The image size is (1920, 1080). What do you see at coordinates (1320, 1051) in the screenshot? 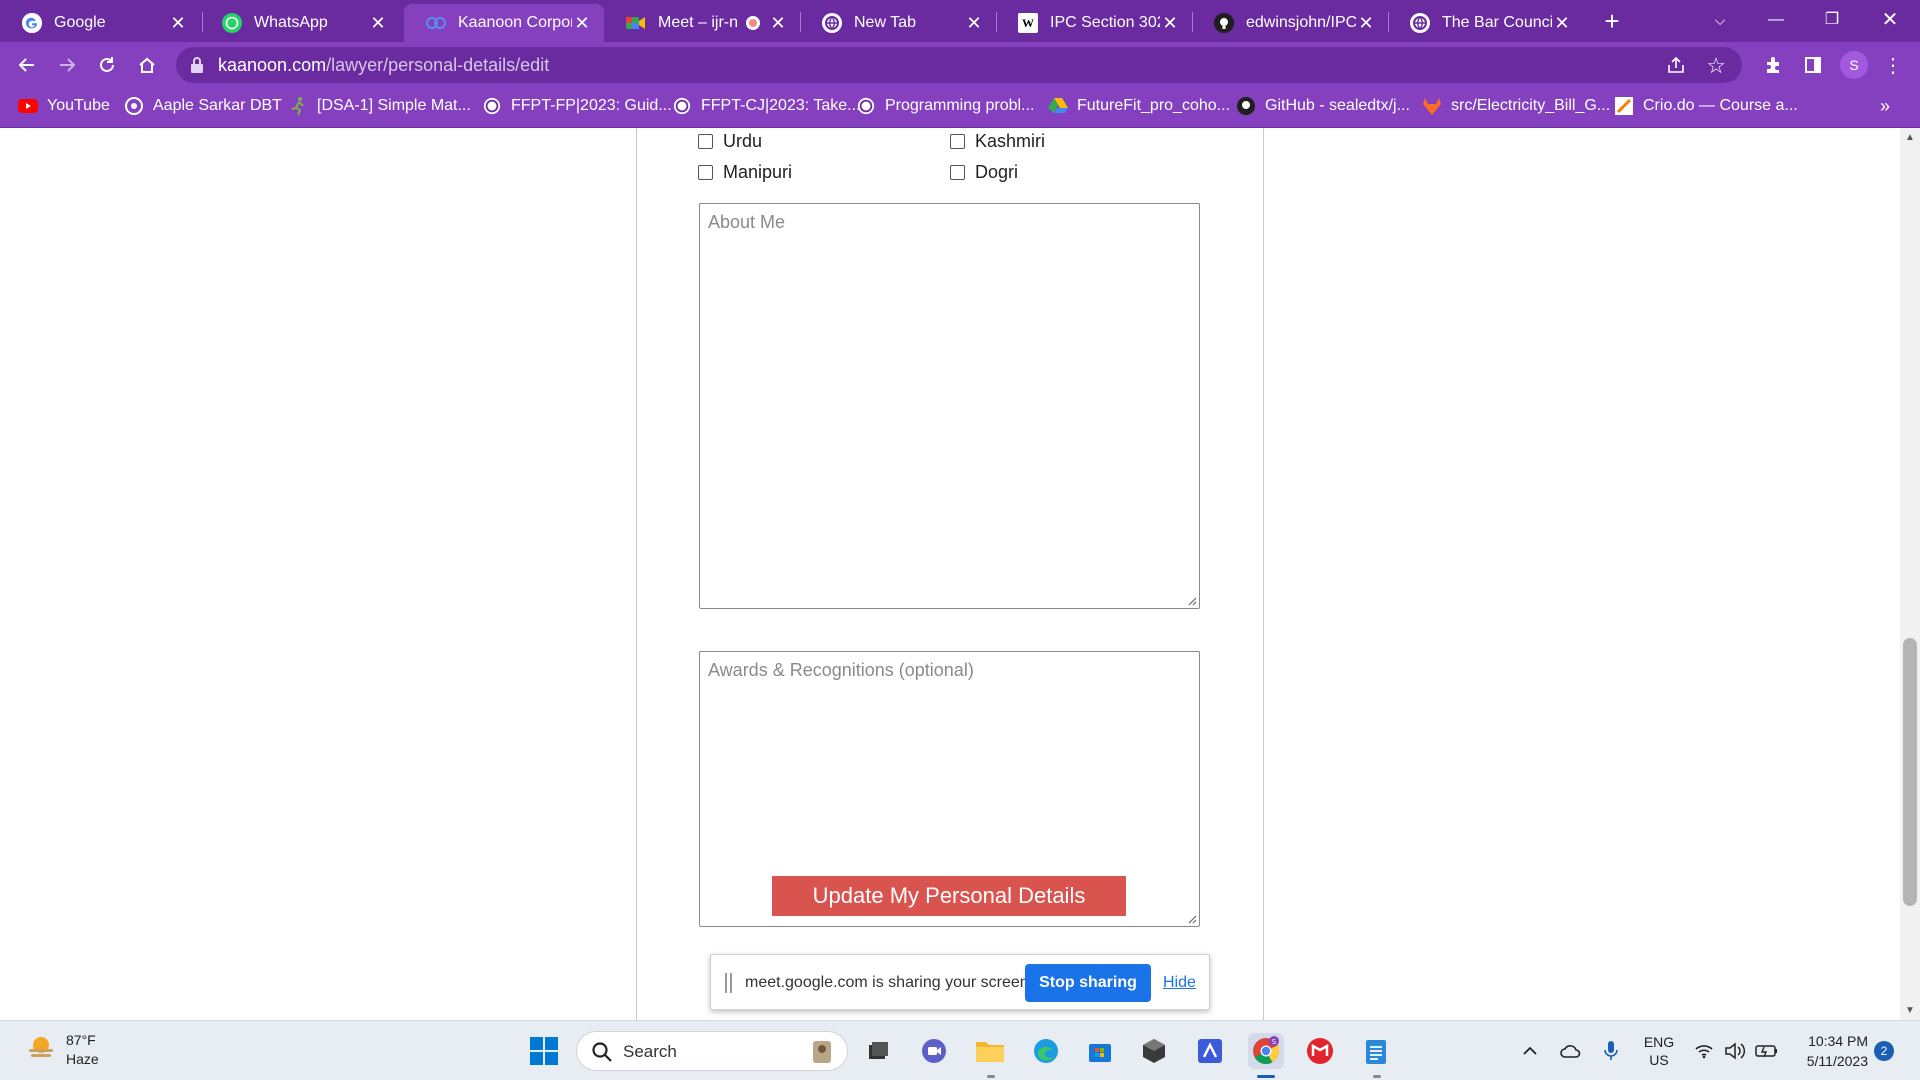
I see `mcafee-icon` at bounding box center [1320, 1051].